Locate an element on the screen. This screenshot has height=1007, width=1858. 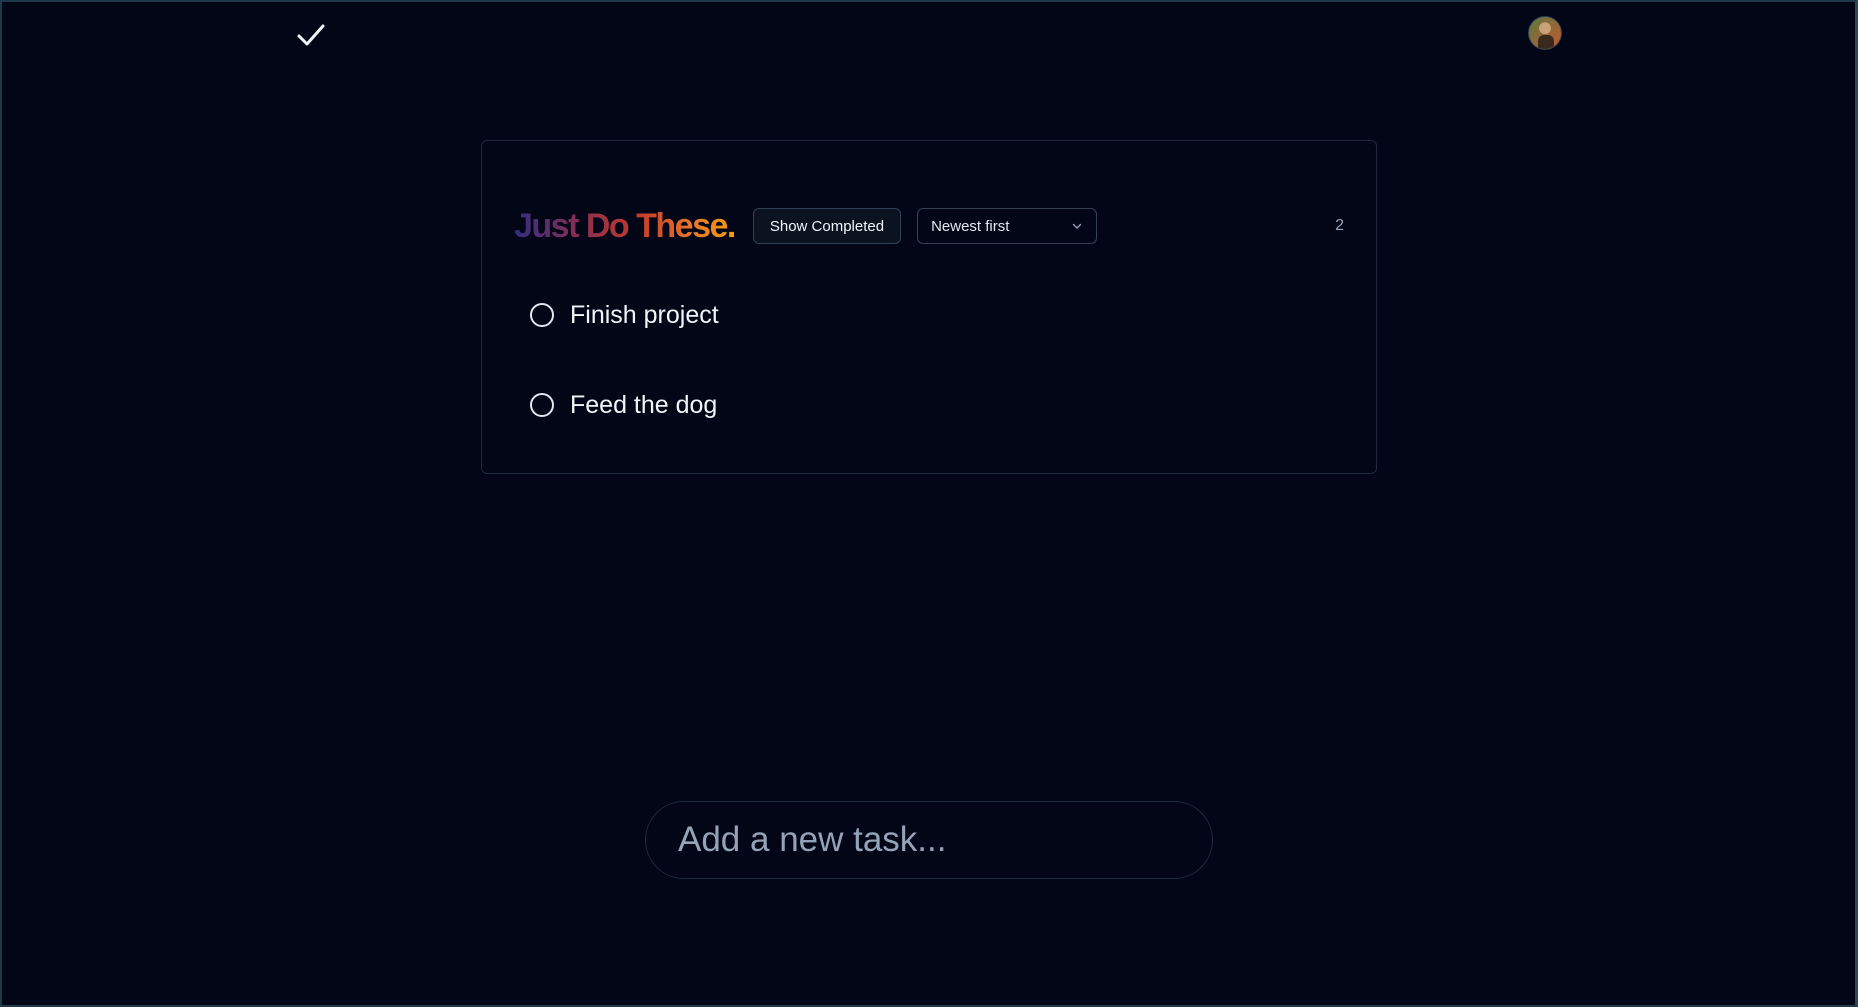
task-item: Finish project is located at coordinates (624, 315).